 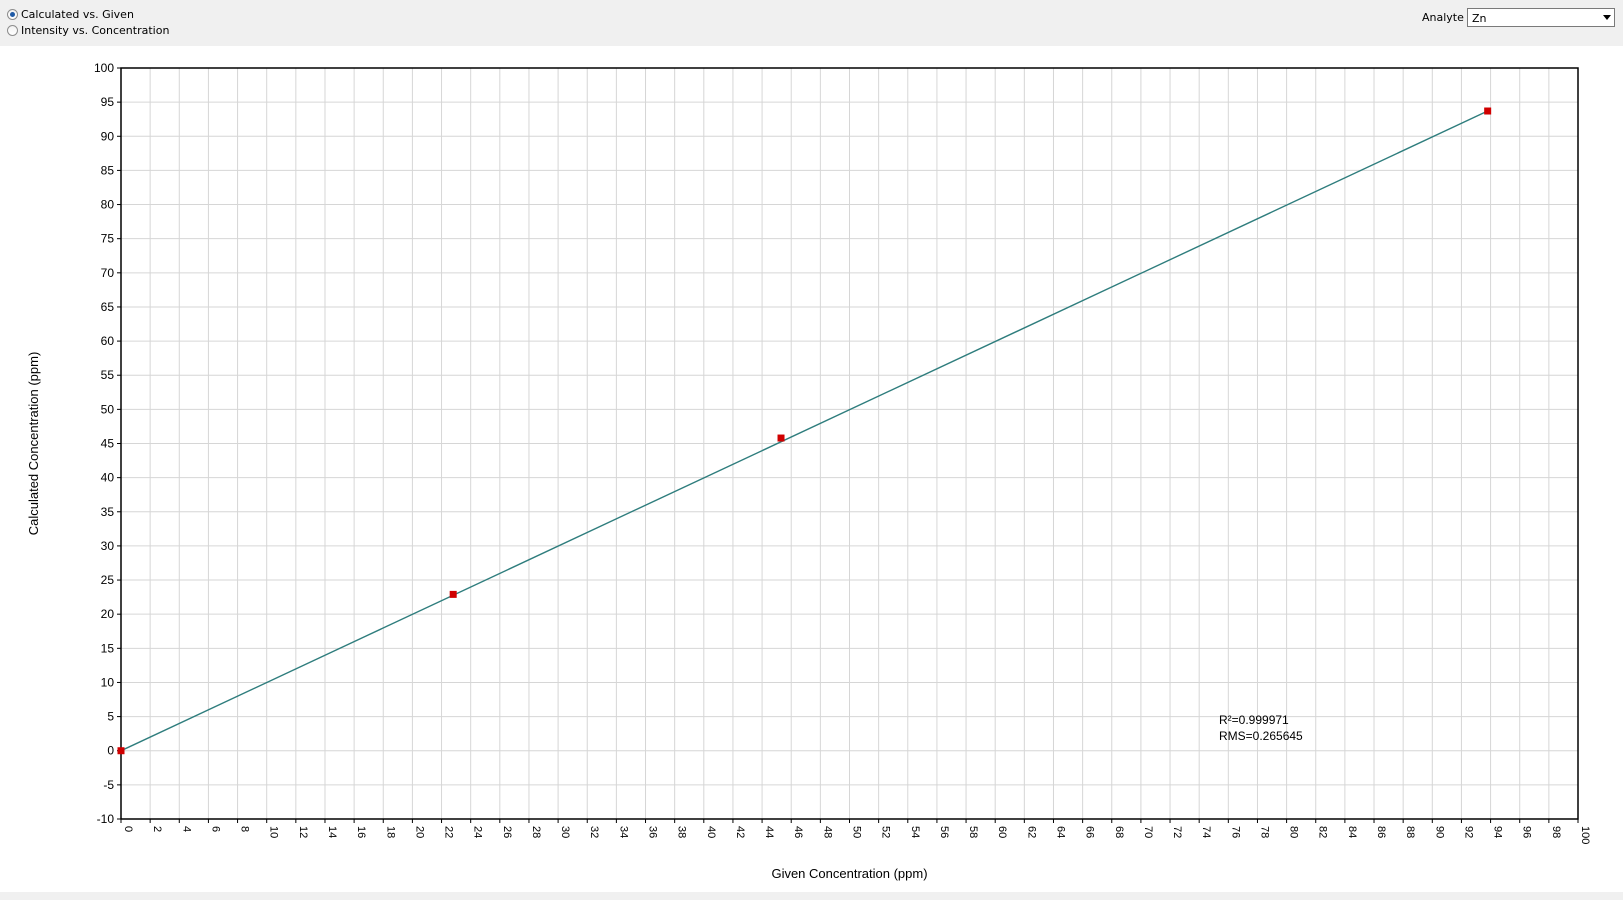 I want to click on x-tick-label: 74, so click(x=1206, y=832).